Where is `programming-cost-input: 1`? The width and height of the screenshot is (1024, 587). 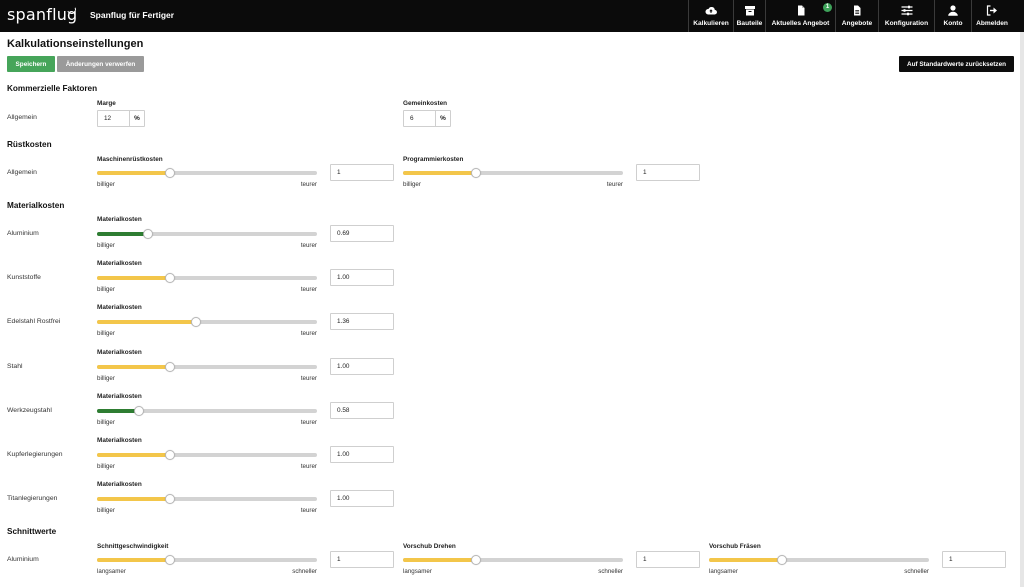 programming-cost-input: 1 is located at coordinates (668, 172).